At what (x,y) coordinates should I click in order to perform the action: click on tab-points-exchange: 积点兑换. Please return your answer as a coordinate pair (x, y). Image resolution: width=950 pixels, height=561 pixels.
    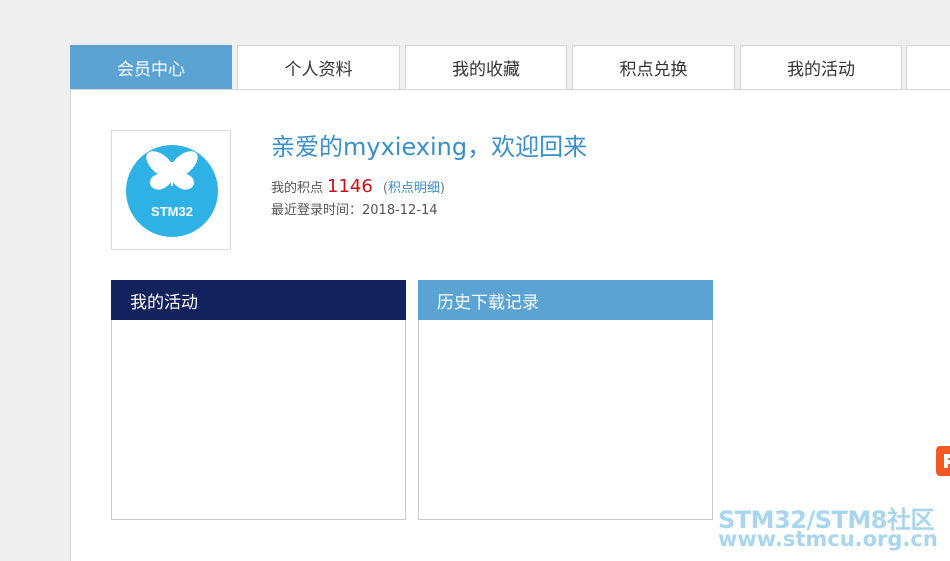
    Looking at the image, I should click on (653, 67).